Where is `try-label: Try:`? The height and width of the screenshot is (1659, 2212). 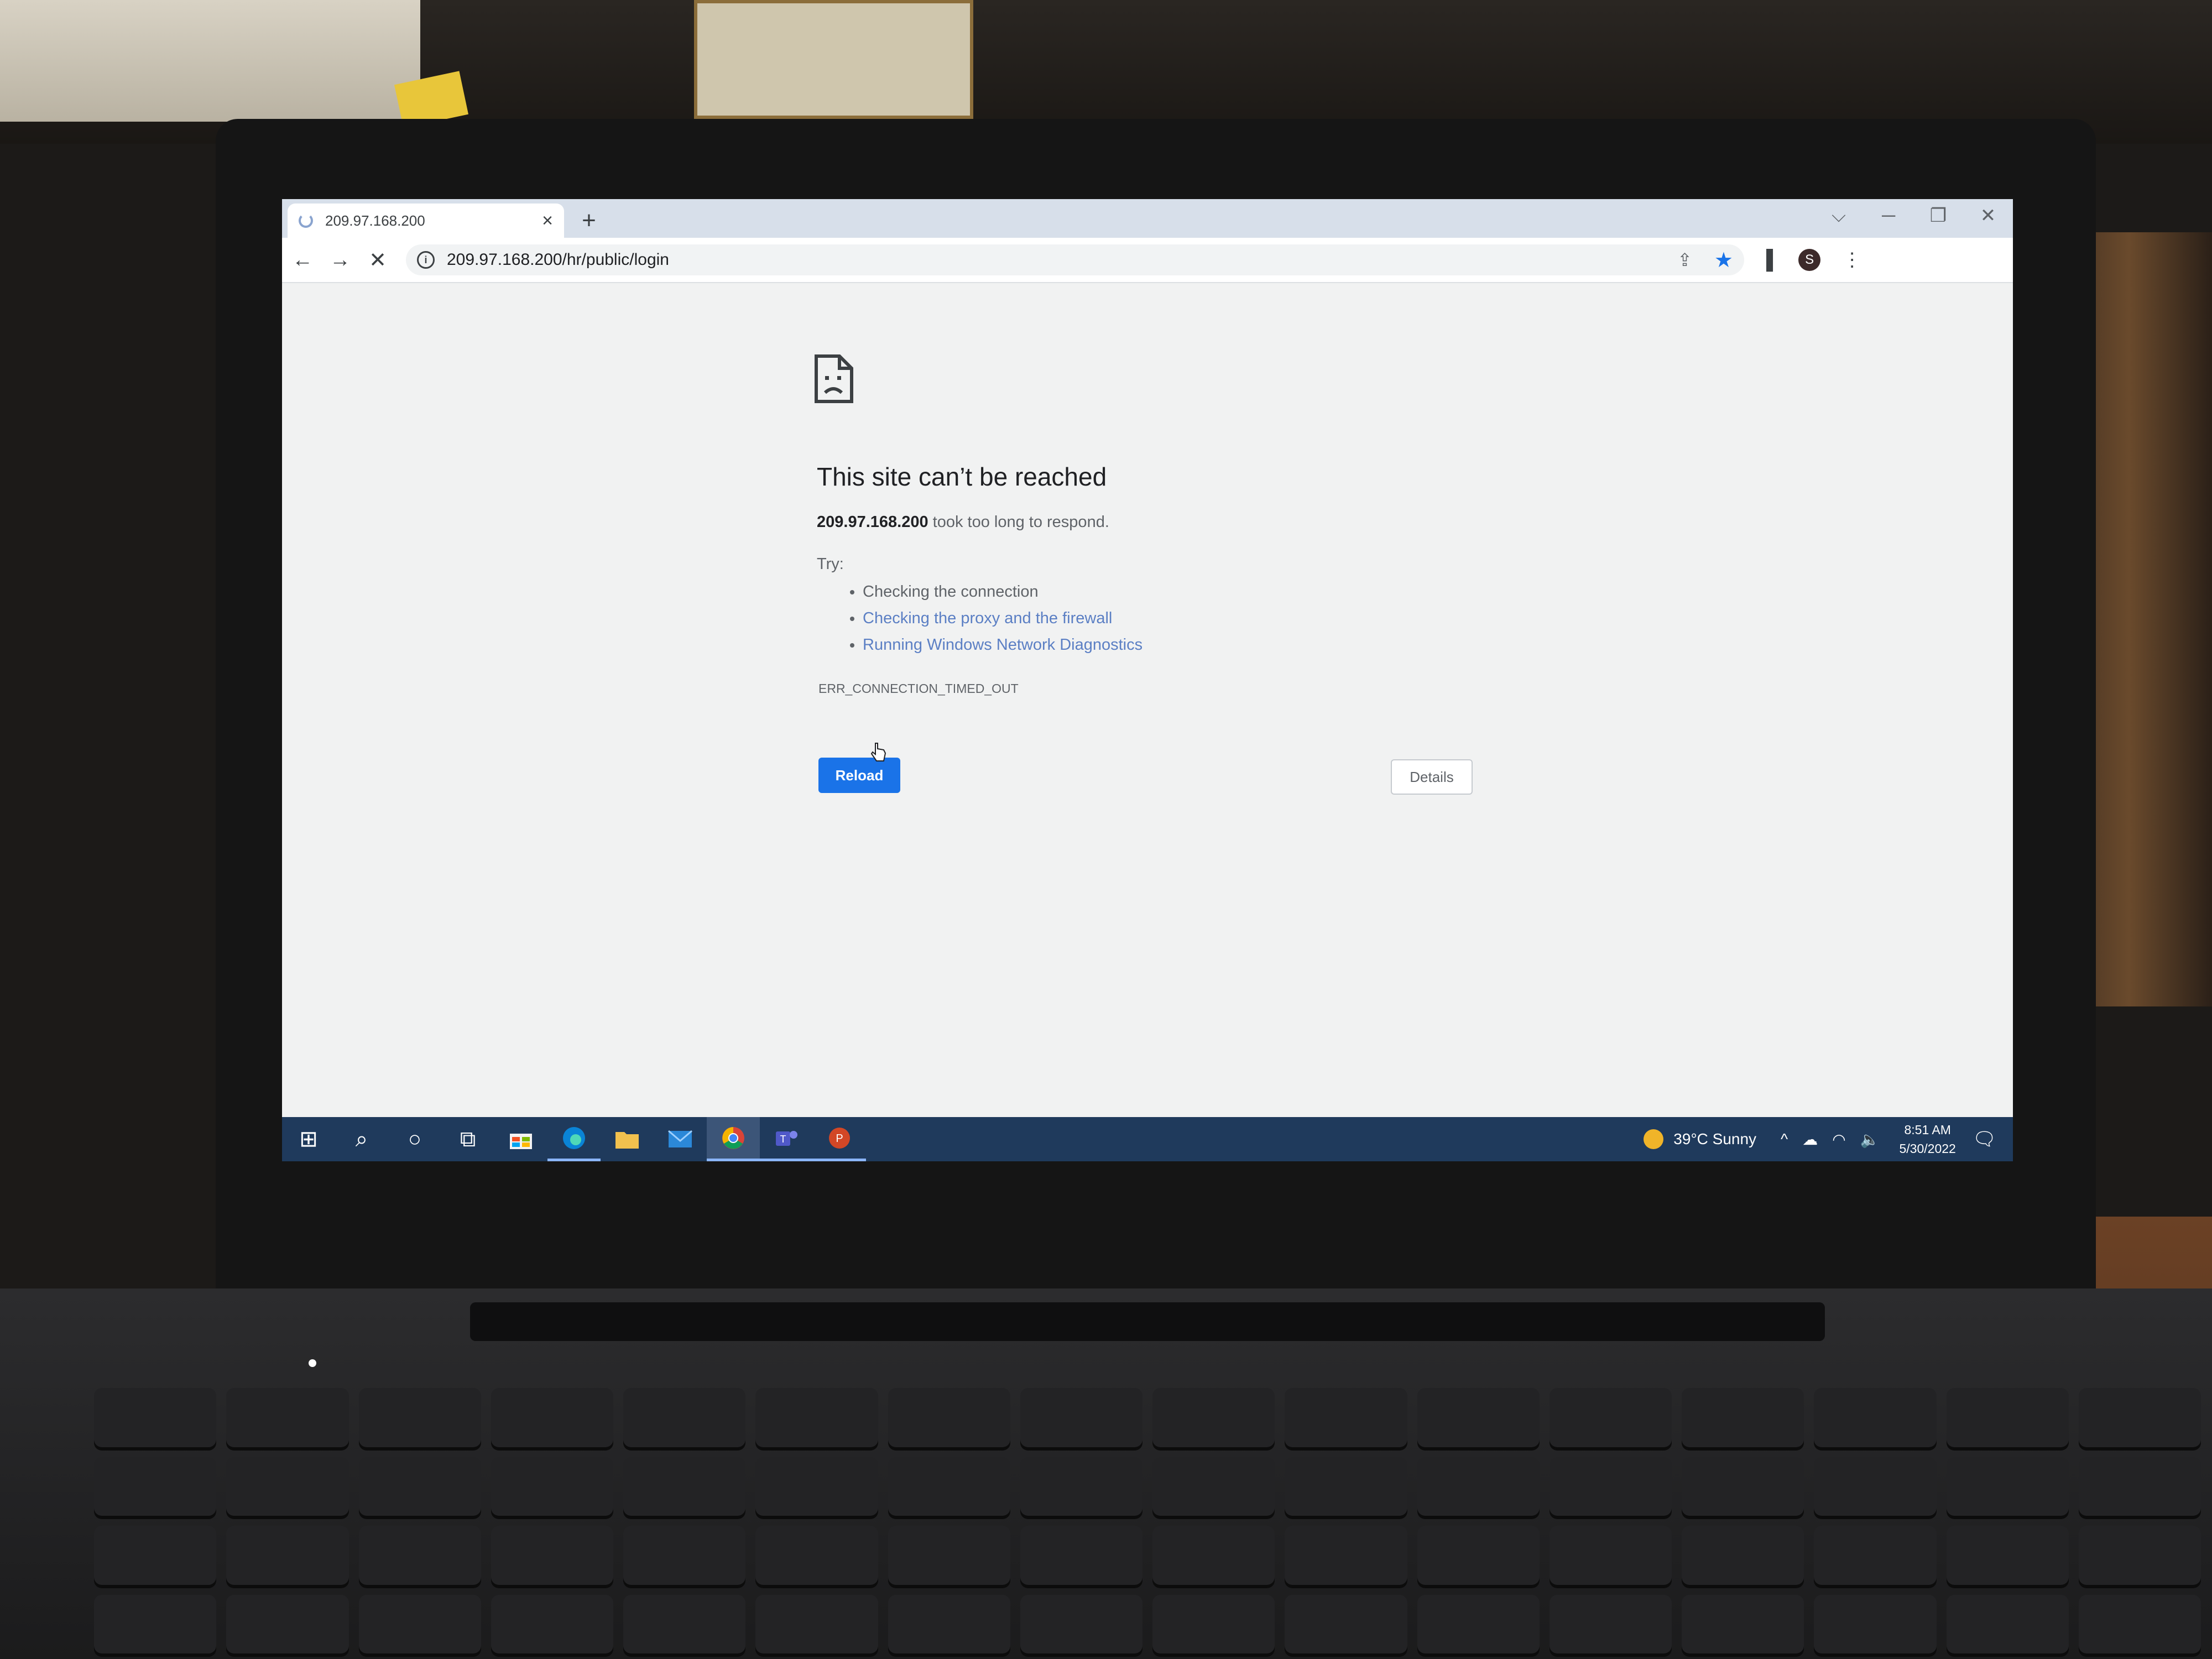 try-label: Try: is located at coordinates (831, 564).